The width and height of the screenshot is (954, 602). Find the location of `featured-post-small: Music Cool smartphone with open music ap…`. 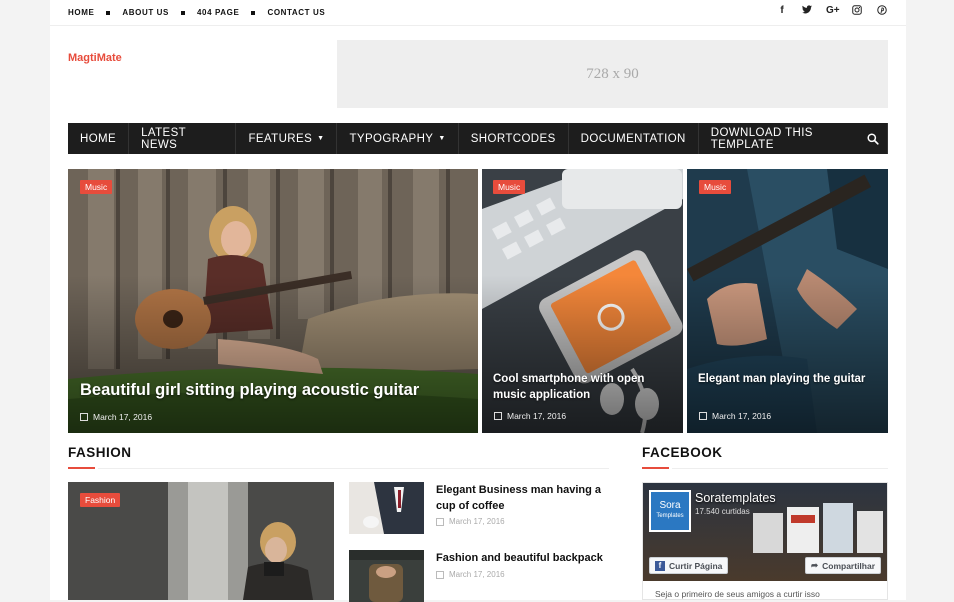

featured-post-small: Music Cool smartphone with open music ap… is located at coordinates (582, 301).